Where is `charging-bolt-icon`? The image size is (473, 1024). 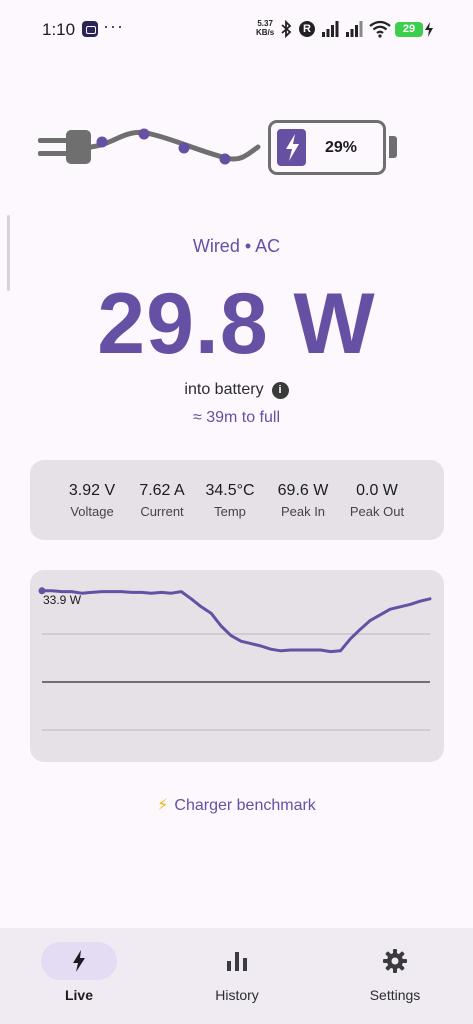
charging-bolt-icon is located at coordinates (429, 29).